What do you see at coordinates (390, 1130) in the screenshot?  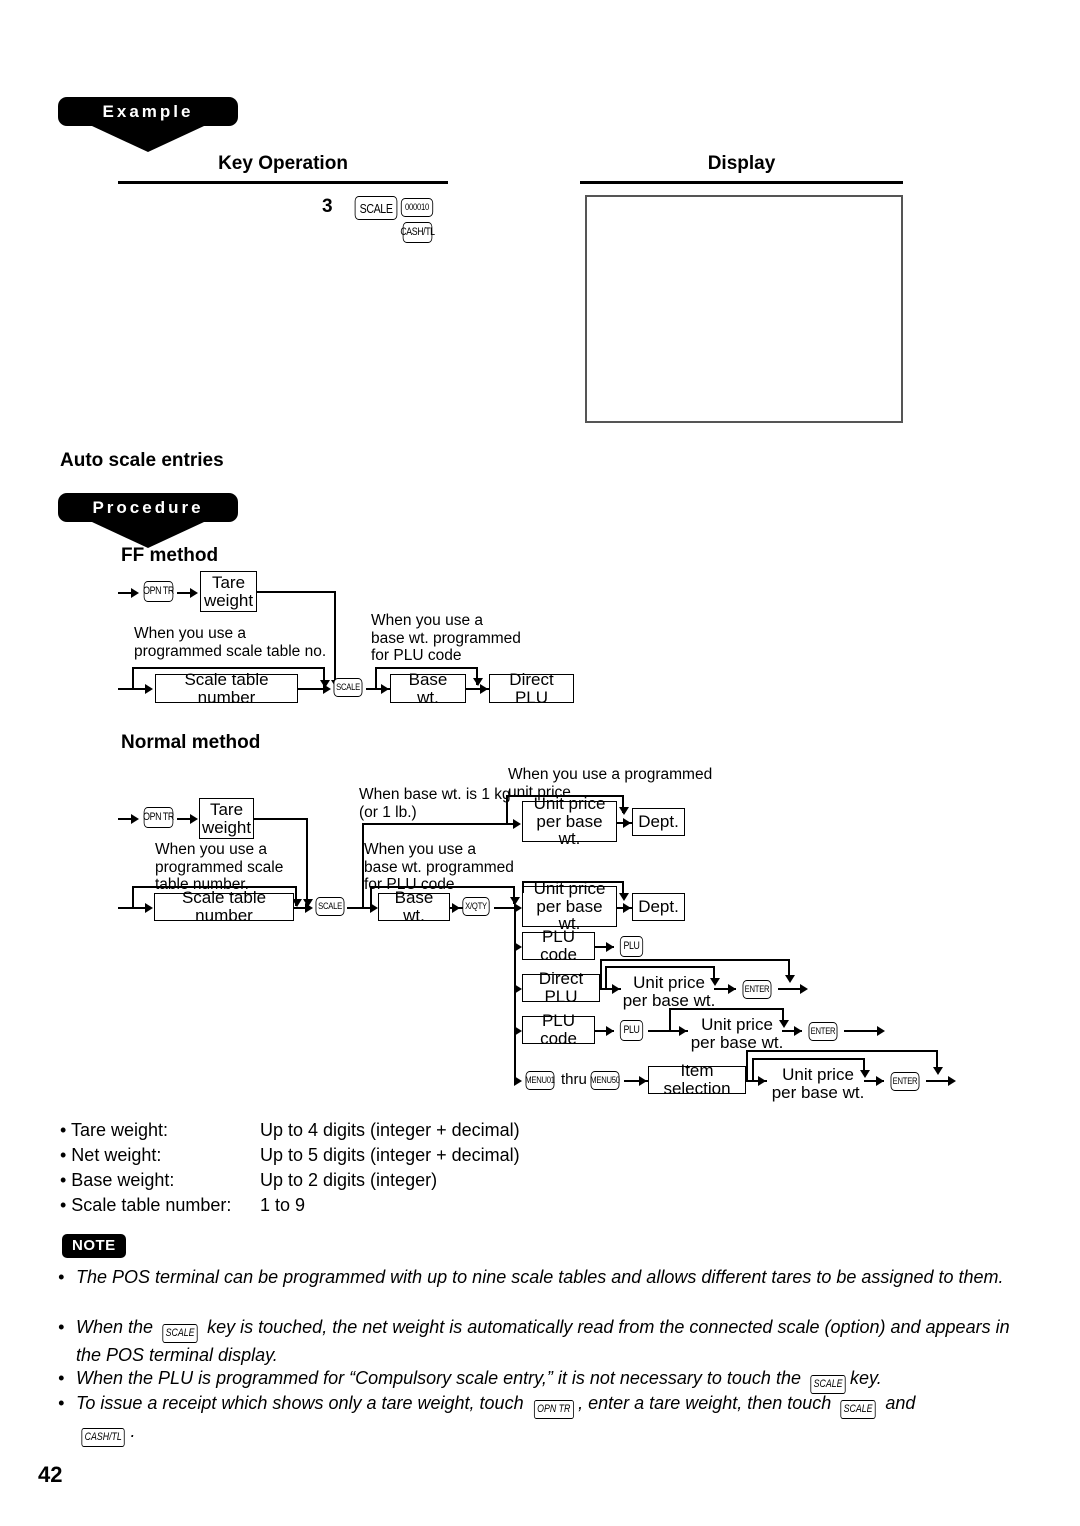 I see `spec-value-0: Up to 4 digits (integer + decimal)` at bounding box center [390, 1130].